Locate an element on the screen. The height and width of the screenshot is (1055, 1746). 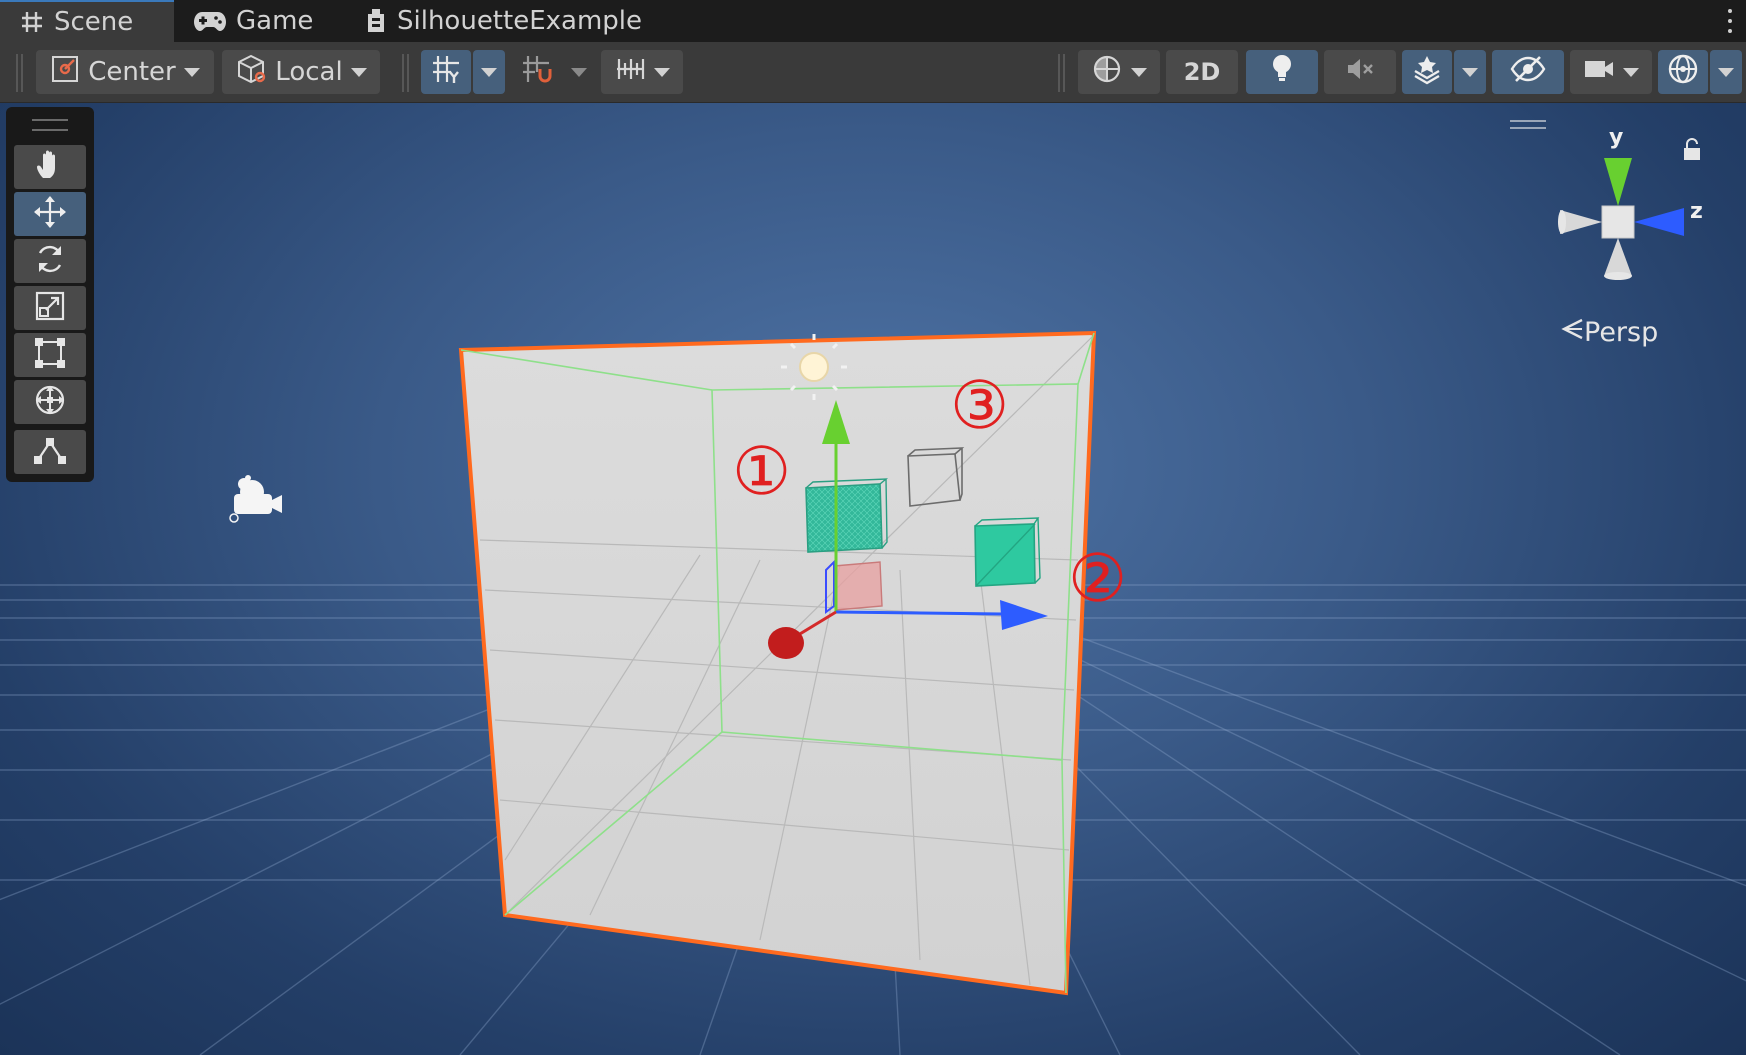
move-arrows-icon is located at coordinates (50, 214).